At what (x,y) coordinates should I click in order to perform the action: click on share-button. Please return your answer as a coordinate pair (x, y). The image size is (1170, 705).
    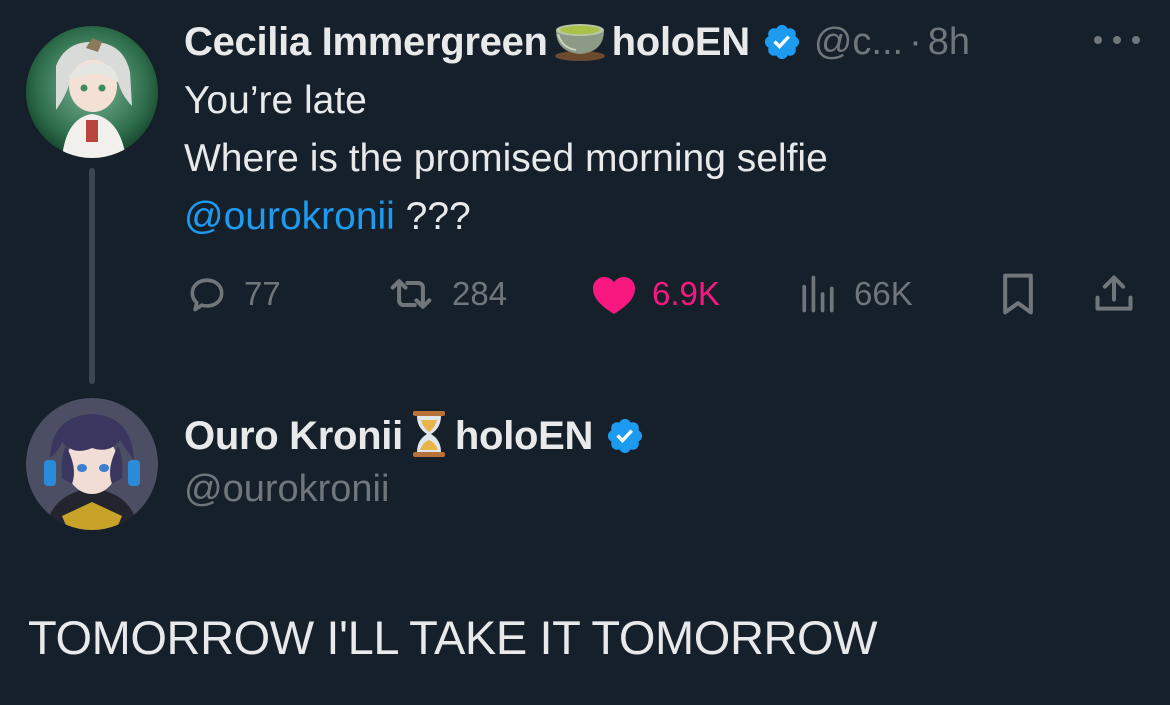
    Looking at the image, I should click on (1114, 294).